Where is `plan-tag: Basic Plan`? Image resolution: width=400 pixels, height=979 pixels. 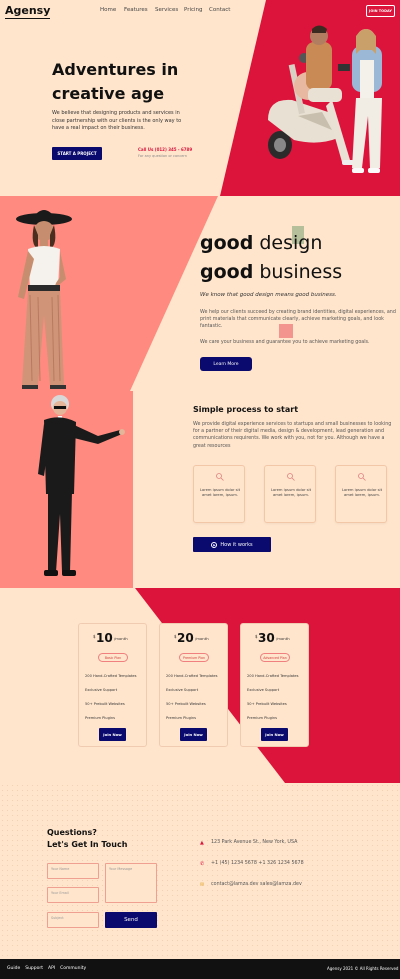 plan-tag: Basic Plan is located at coordinates (113, 657).